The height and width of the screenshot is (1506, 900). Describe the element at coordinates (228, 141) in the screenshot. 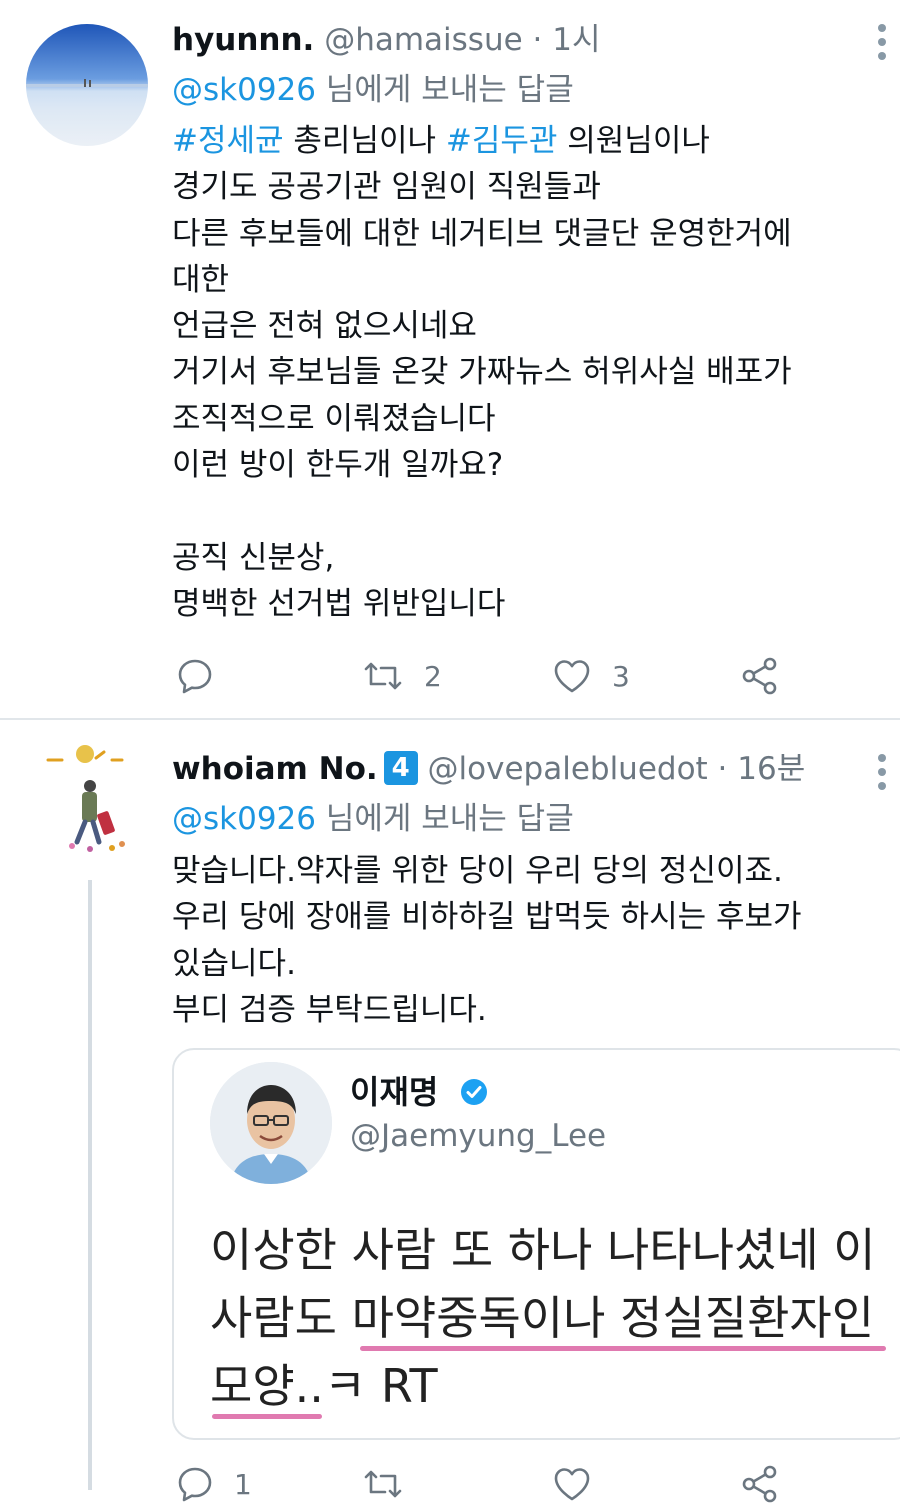

I see `hashtag-link: #정세균` at that location.